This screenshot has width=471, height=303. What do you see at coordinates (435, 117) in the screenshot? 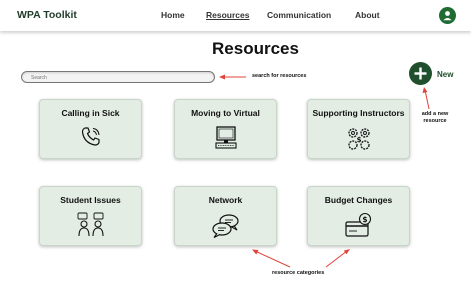
I see `annotation-add: add a new resource` at bounding box center [435, 117].